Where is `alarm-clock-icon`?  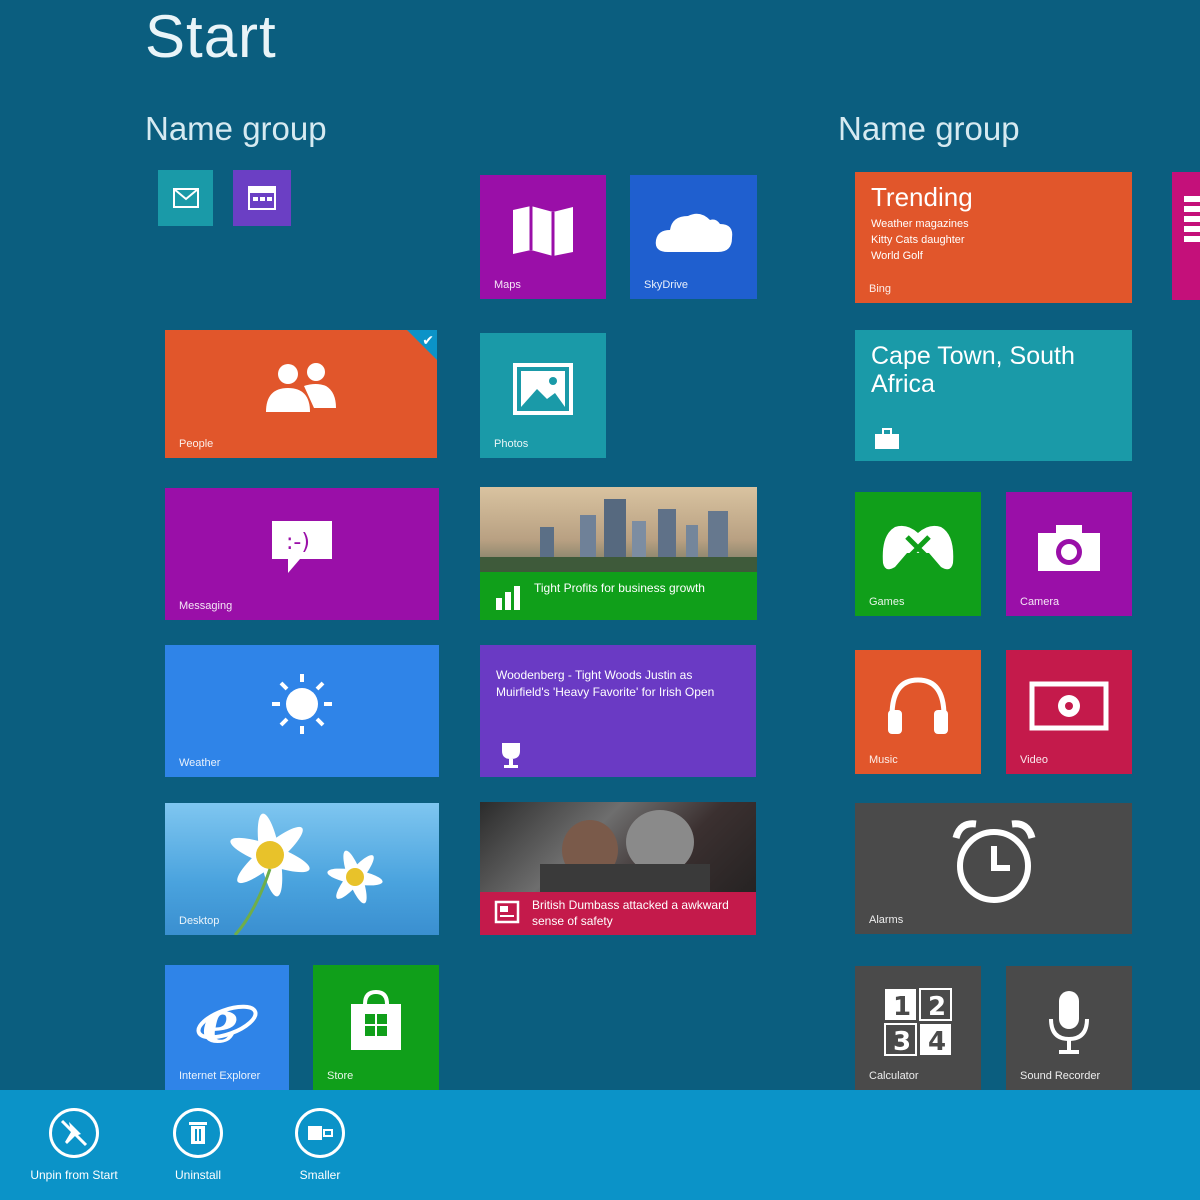 alarm-clock-icon is located at coordinates (993, 861).